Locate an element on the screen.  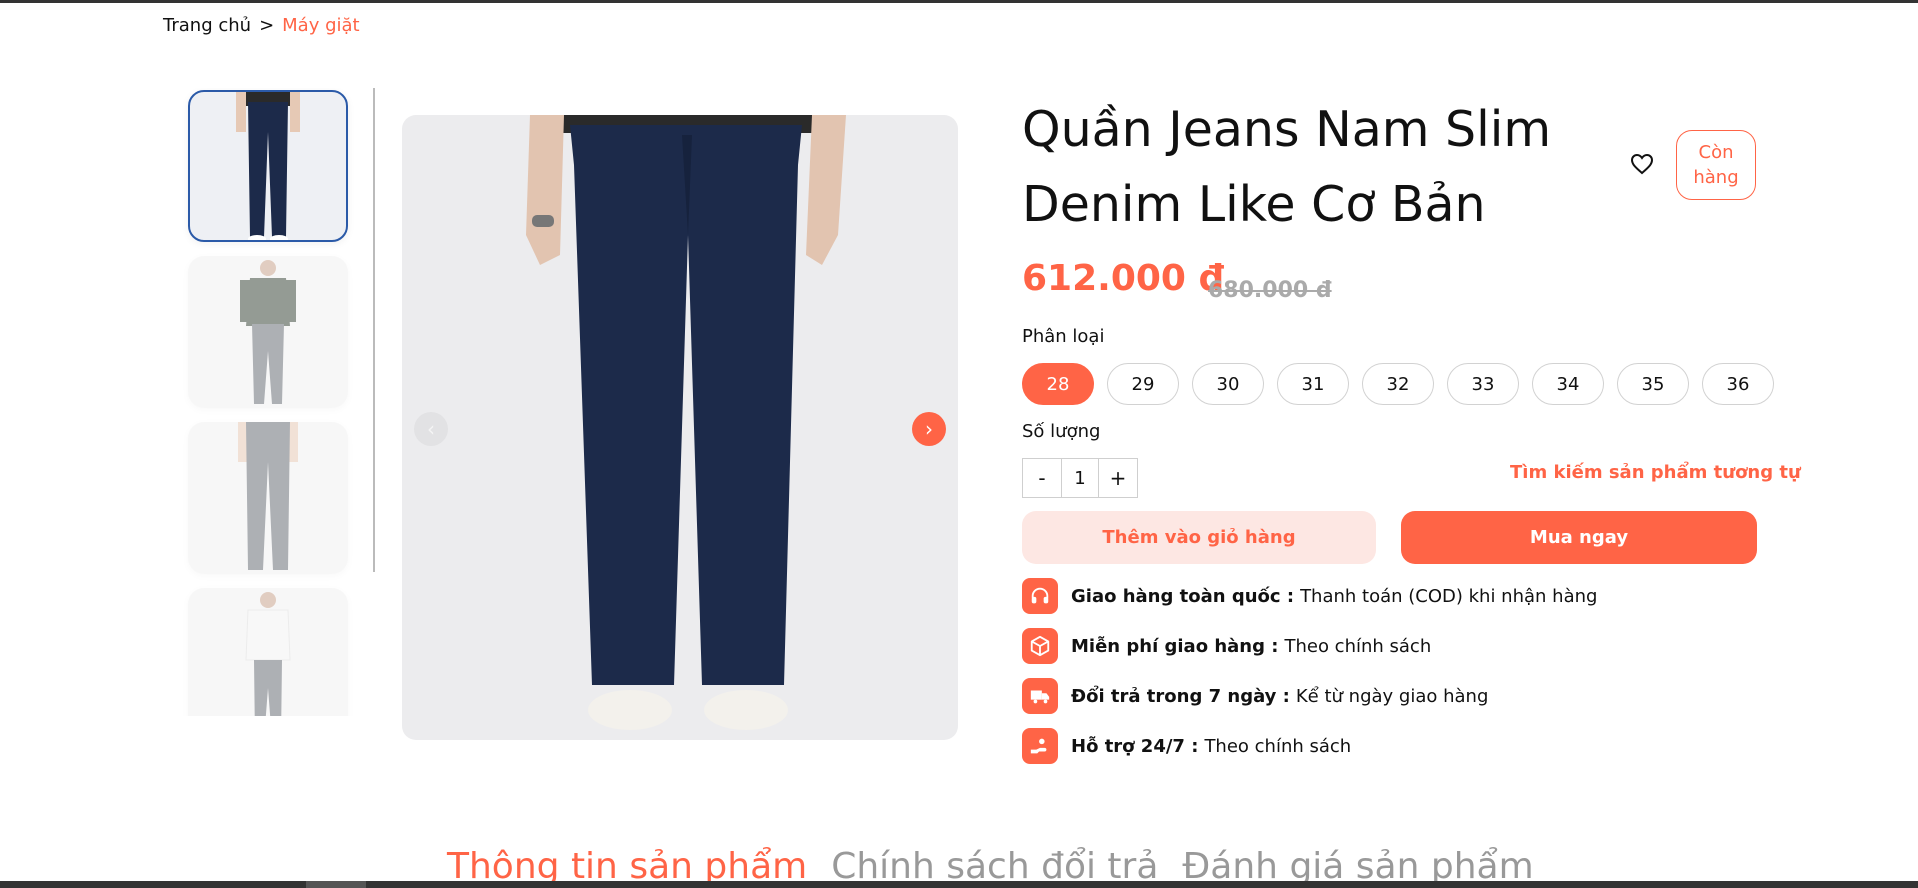
quantity-increase-button: + is located at coordinates (1118, 478).